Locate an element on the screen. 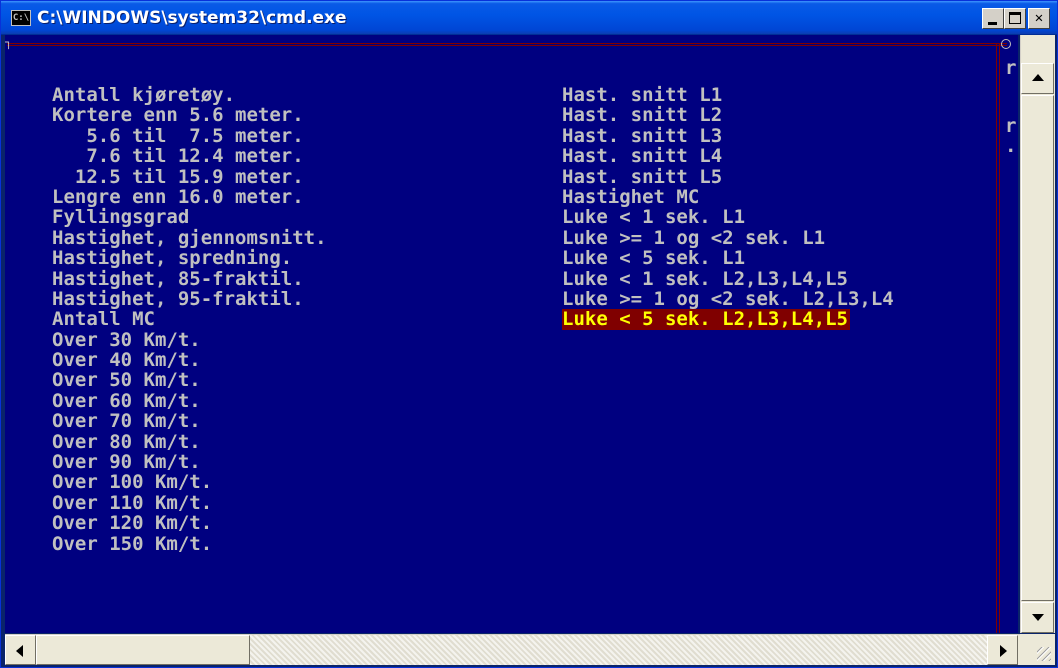  edge-char-1: r is located at coordinates (1011, 68).